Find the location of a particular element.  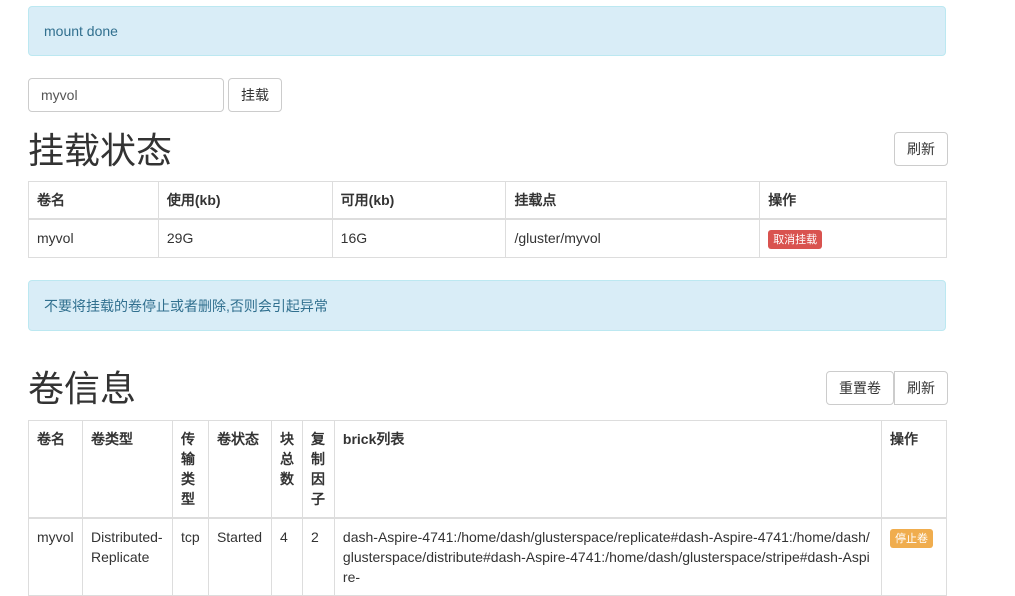

mount-refresh-button: 刷新 is located at coordinates (921, 149).